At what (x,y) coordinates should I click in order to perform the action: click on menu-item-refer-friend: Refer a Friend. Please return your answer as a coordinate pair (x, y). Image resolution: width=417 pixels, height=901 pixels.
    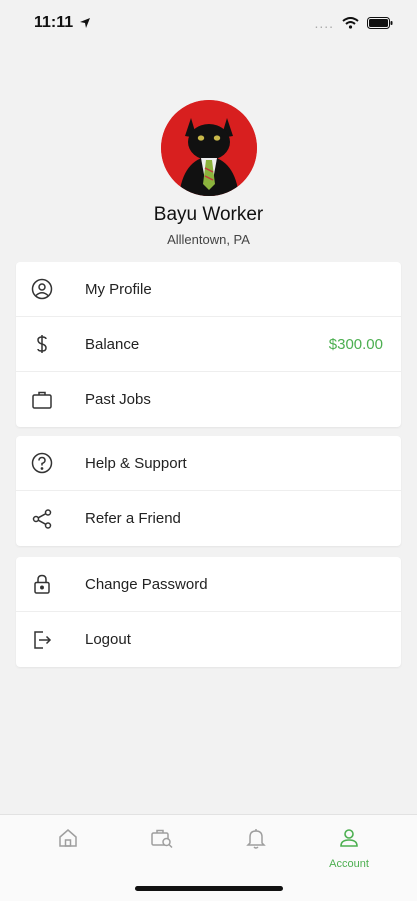
    Looking at the image, I should click on (208, 518).